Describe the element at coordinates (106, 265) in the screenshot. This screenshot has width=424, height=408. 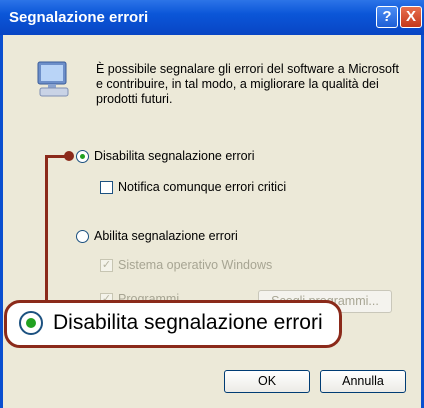
I see `windows-os-checkbox: ✓` at that location.